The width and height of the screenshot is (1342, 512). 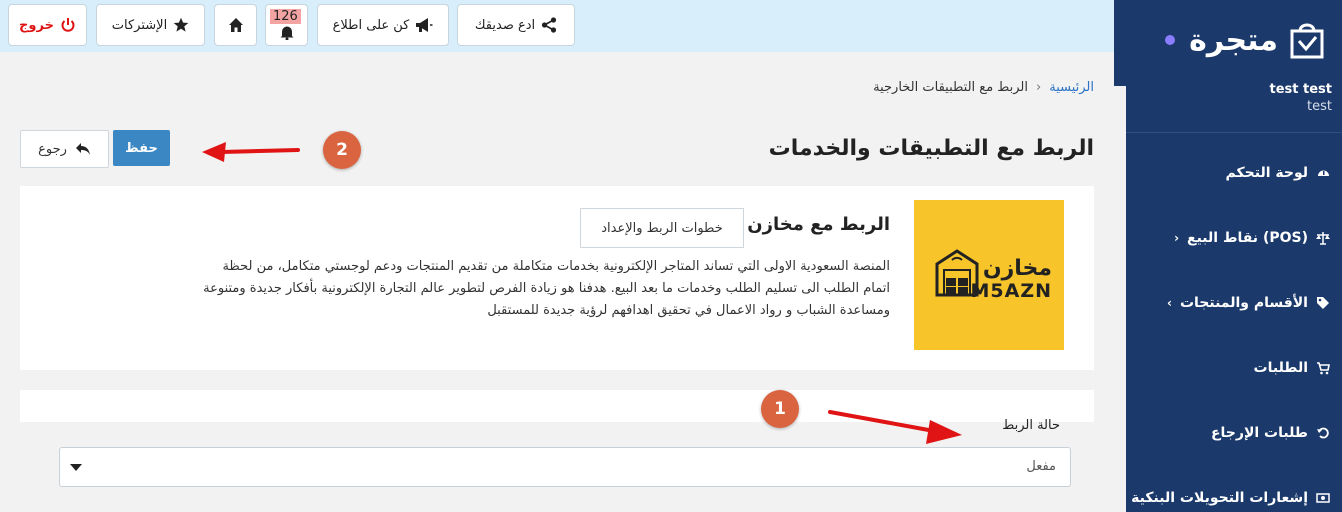 I want to click on home-icon, so click(x=235, y=25).